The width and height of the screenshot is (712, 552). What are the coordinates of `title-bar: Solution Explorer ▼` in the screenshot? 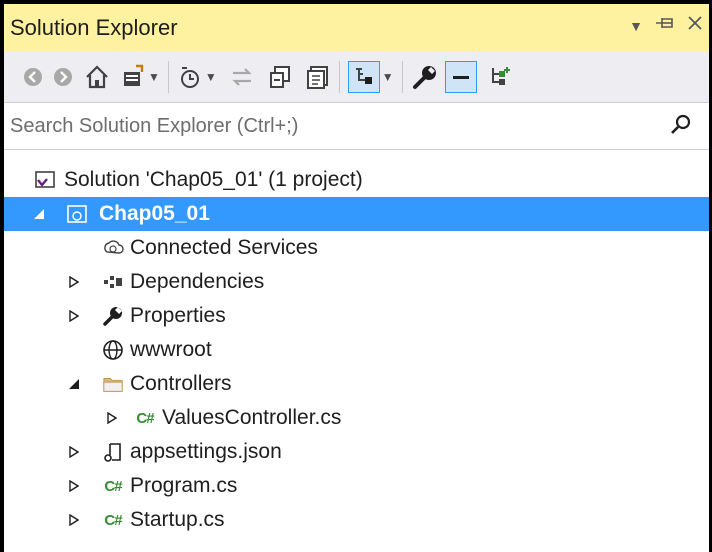 It's located at (356, 28).